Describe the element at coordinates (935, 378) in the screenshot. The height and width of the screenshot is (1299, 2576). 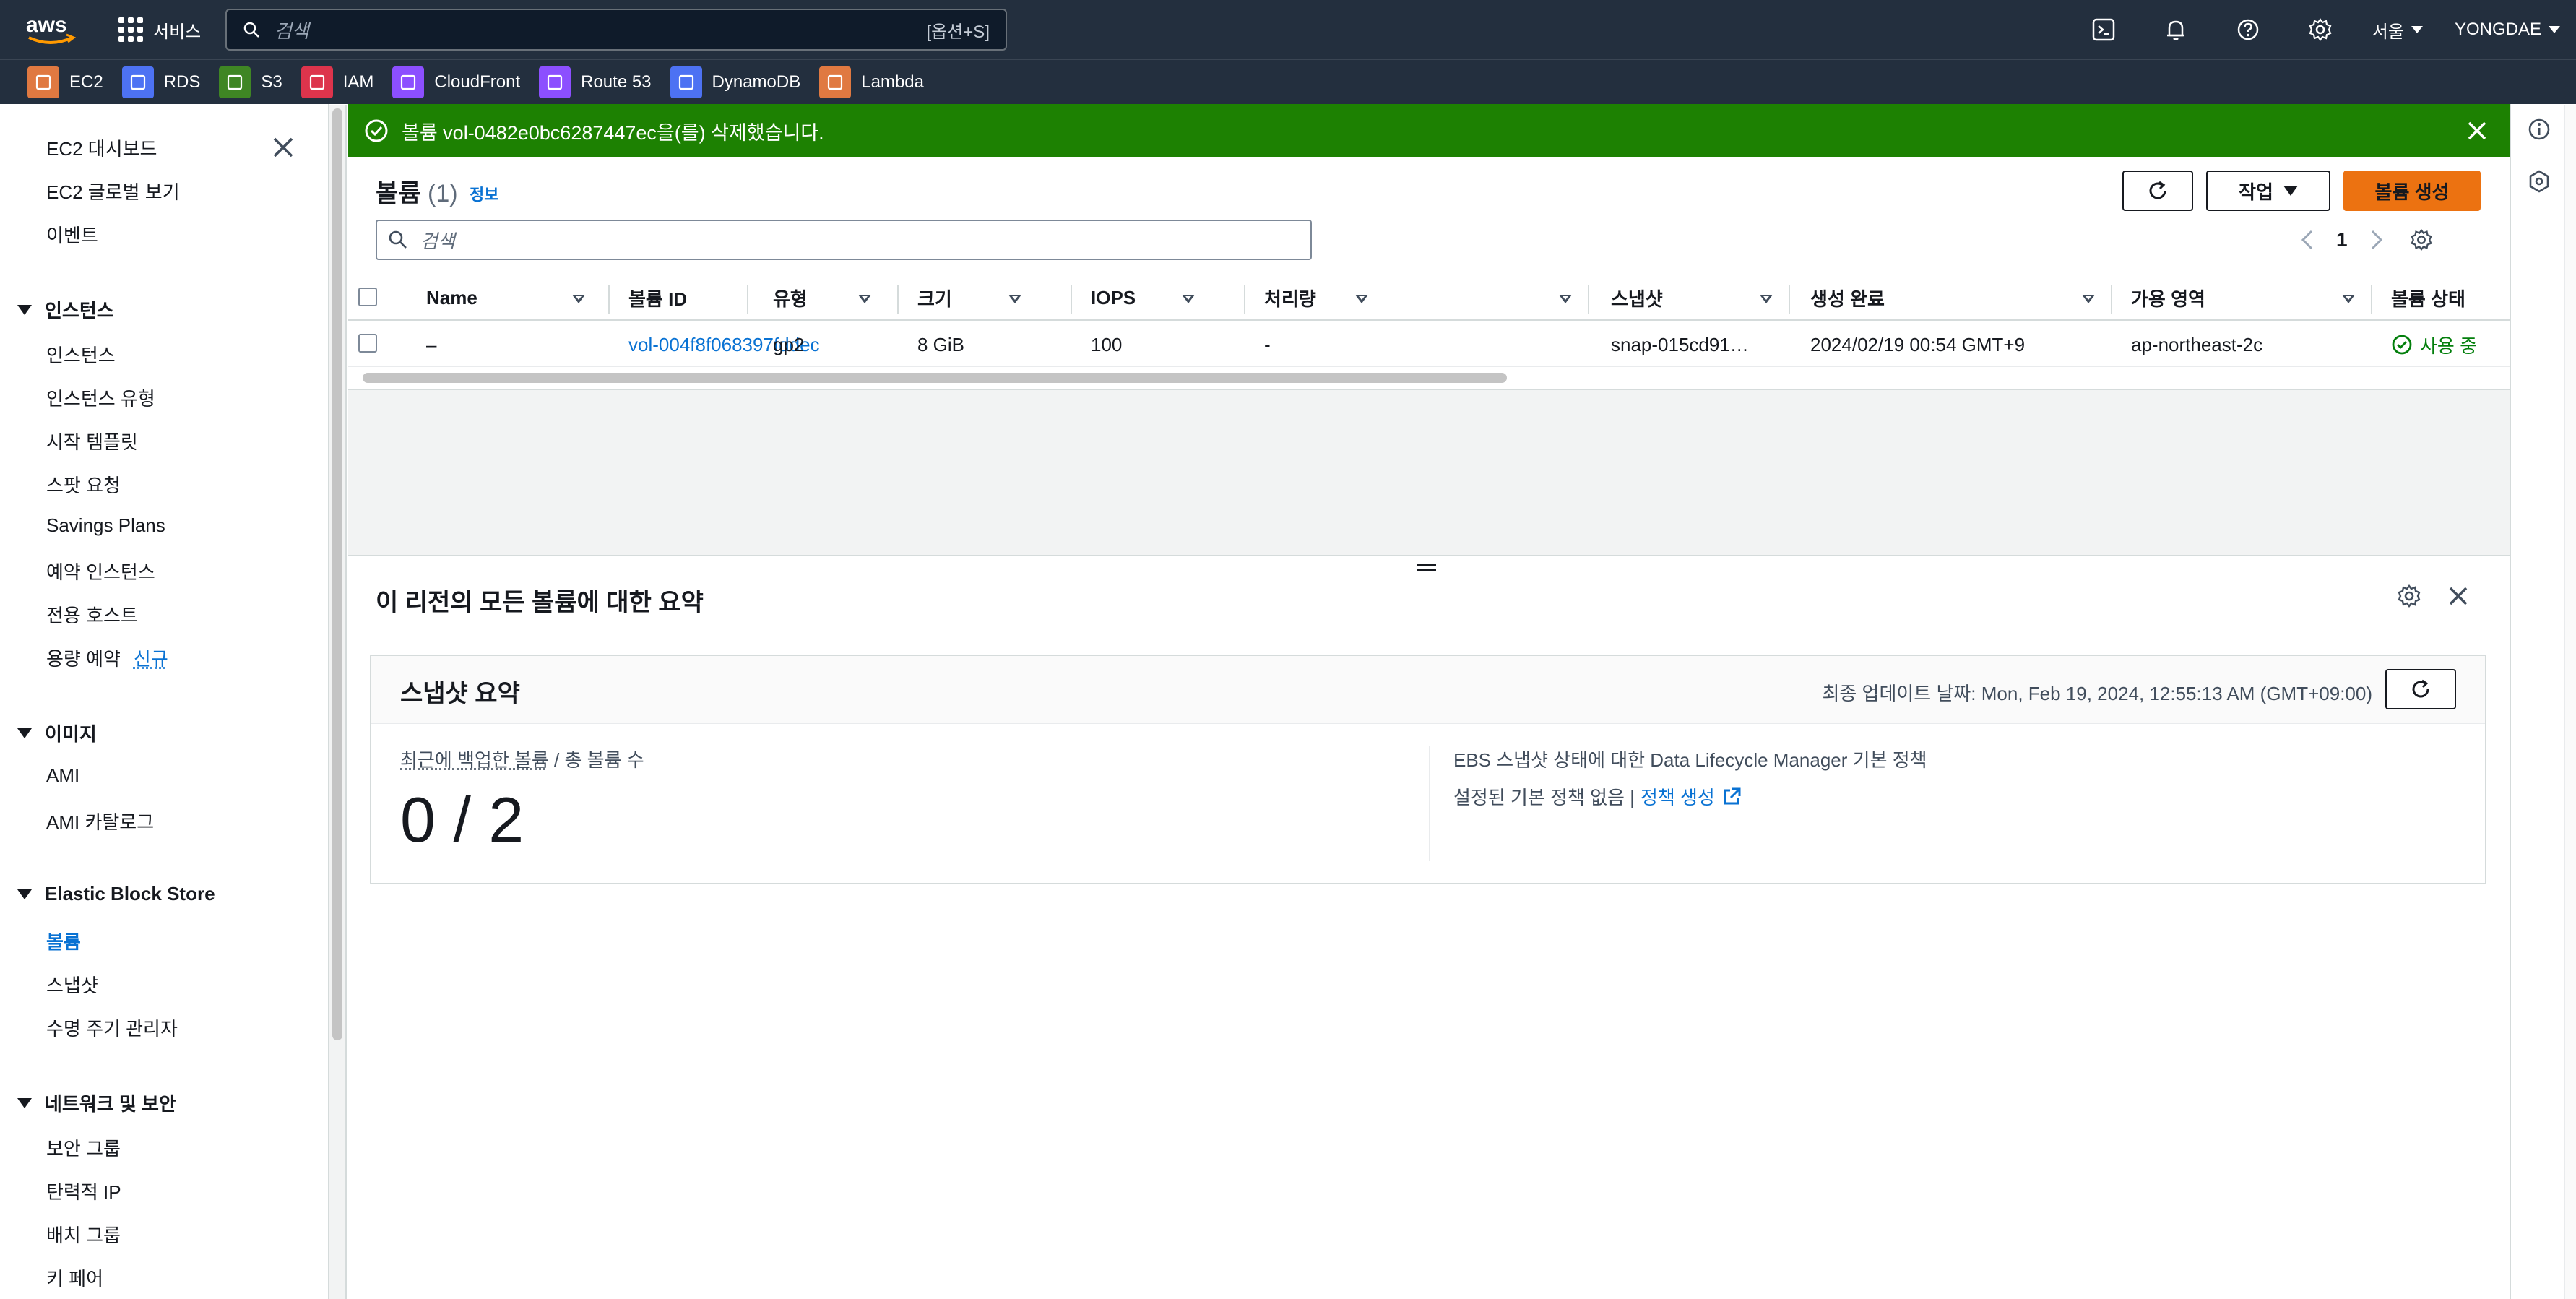
I see `table-horizontal-scrollbar` at that location.